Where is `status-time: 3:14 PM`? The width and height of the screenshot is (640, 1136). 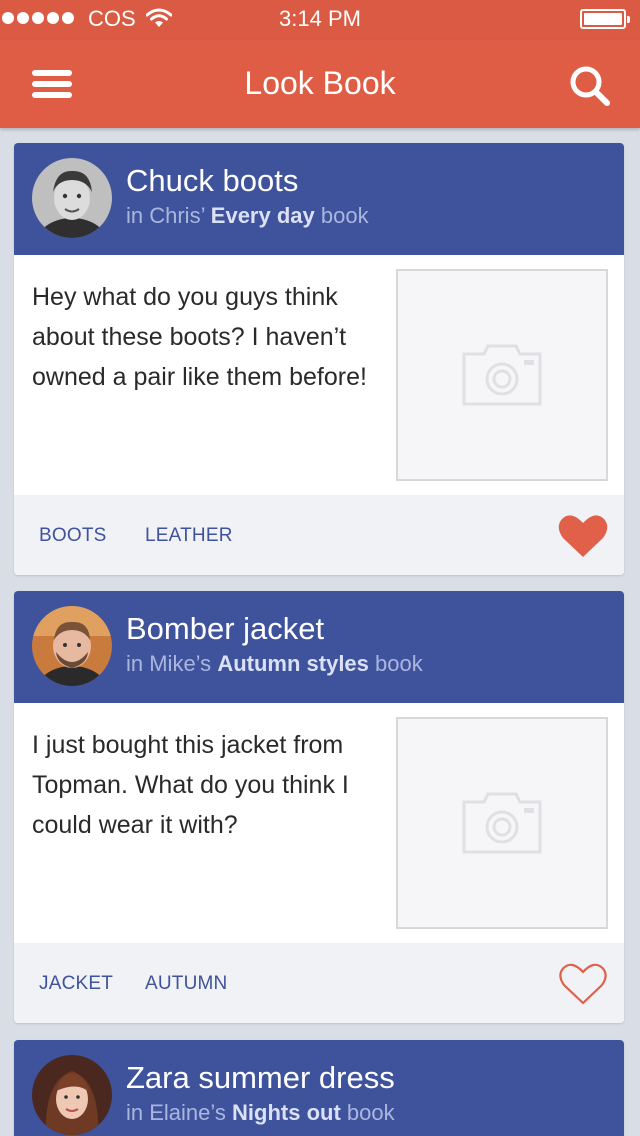
status-time: 3:14 PM is located at coordinates (320, 18).